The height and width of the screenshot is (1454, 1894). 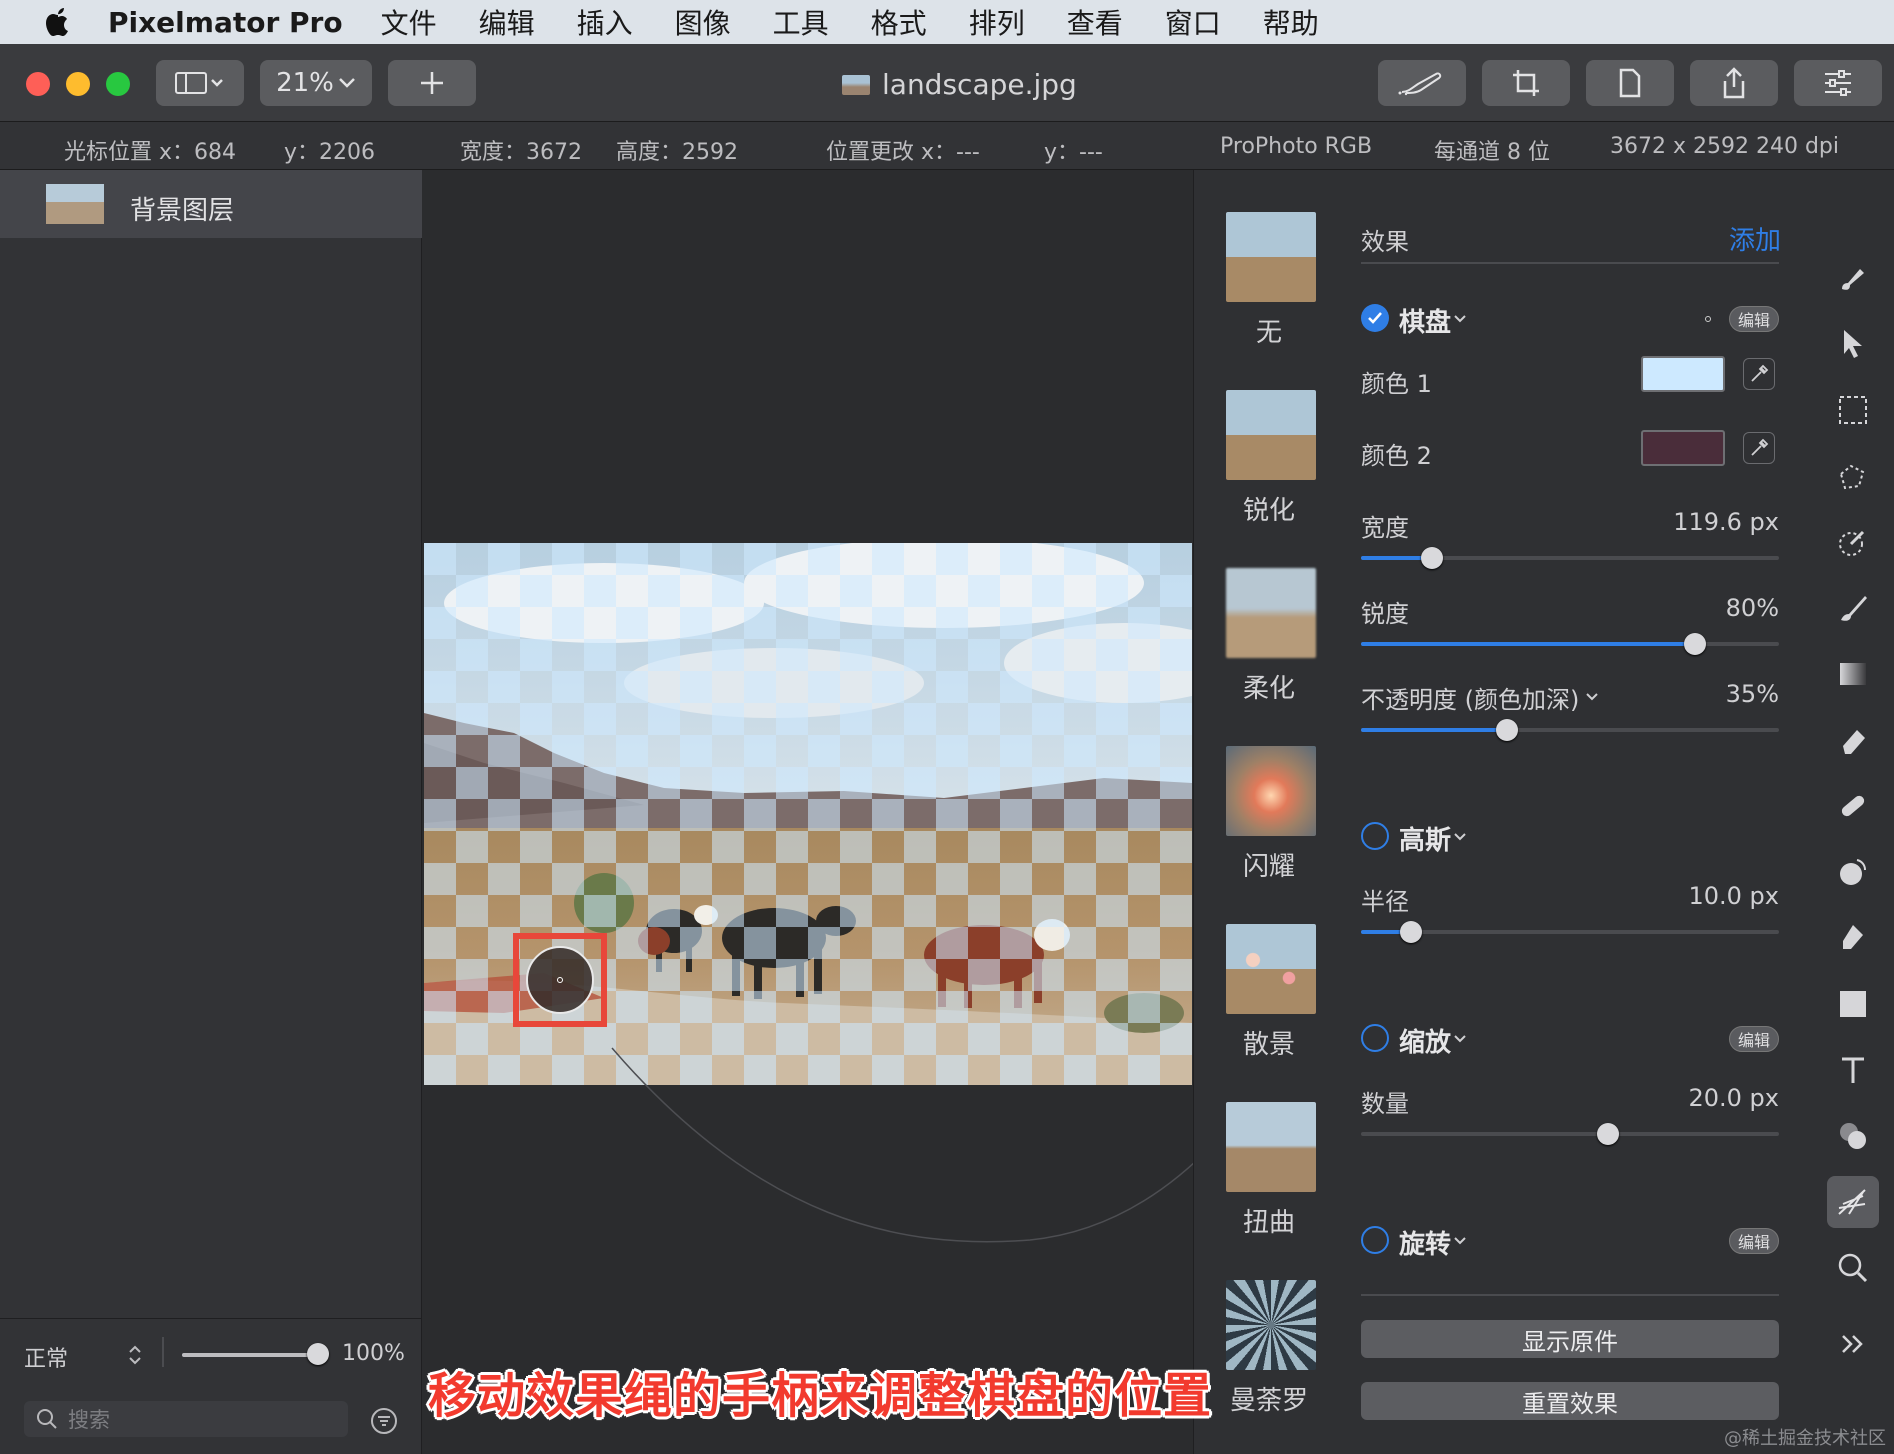 I want to click on checker-enable-checkbox, so click(x=1375, y=318).